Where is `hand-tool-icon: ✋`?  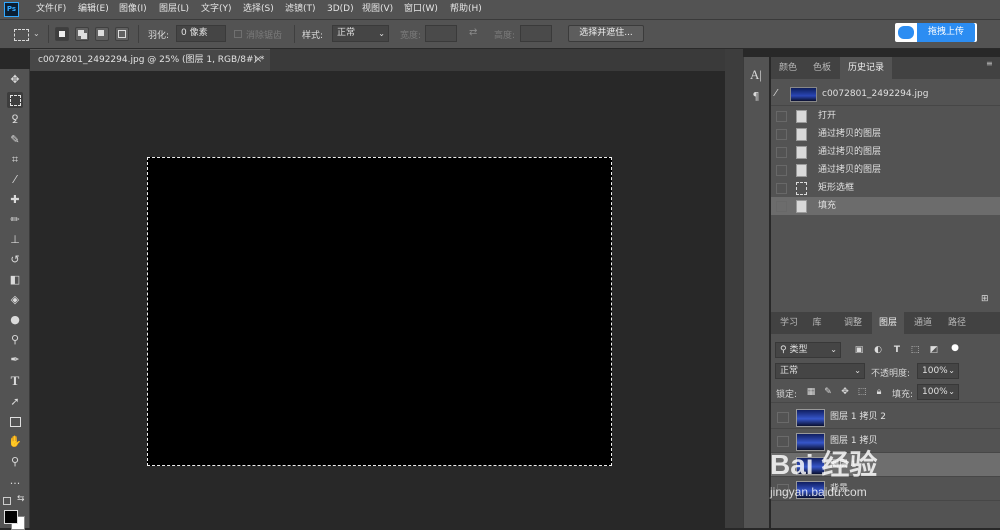 hand-tool-icon: ✋ is located at coordinates (15, 442).